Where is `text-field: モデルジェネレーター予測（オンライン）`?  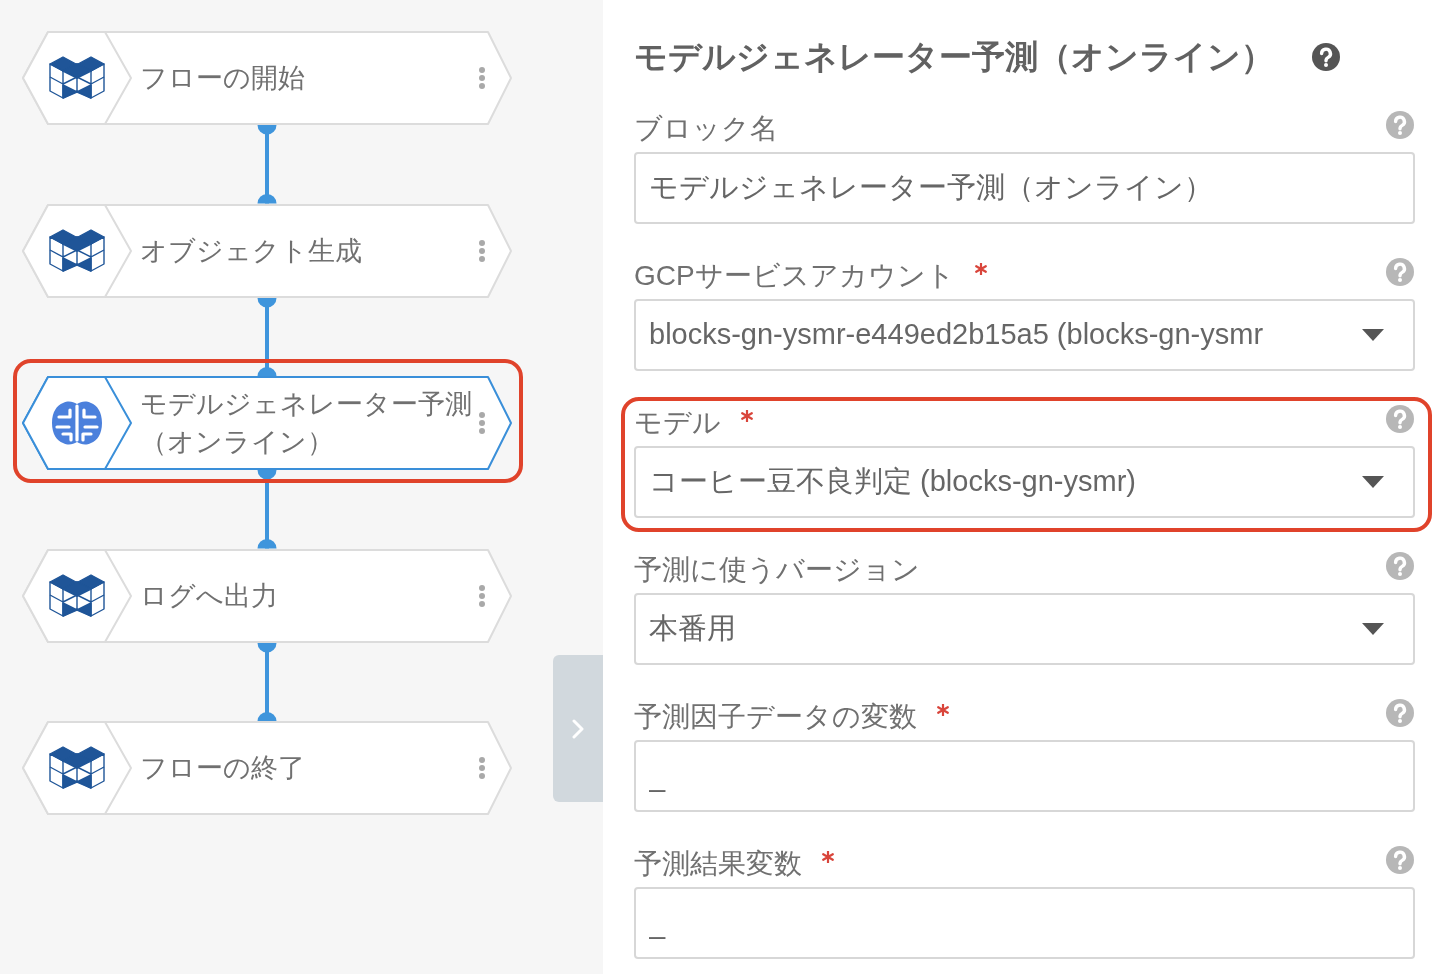 text-field: モデルジェネレーター予測（オンライン） is located at coordinates (1024, 188).